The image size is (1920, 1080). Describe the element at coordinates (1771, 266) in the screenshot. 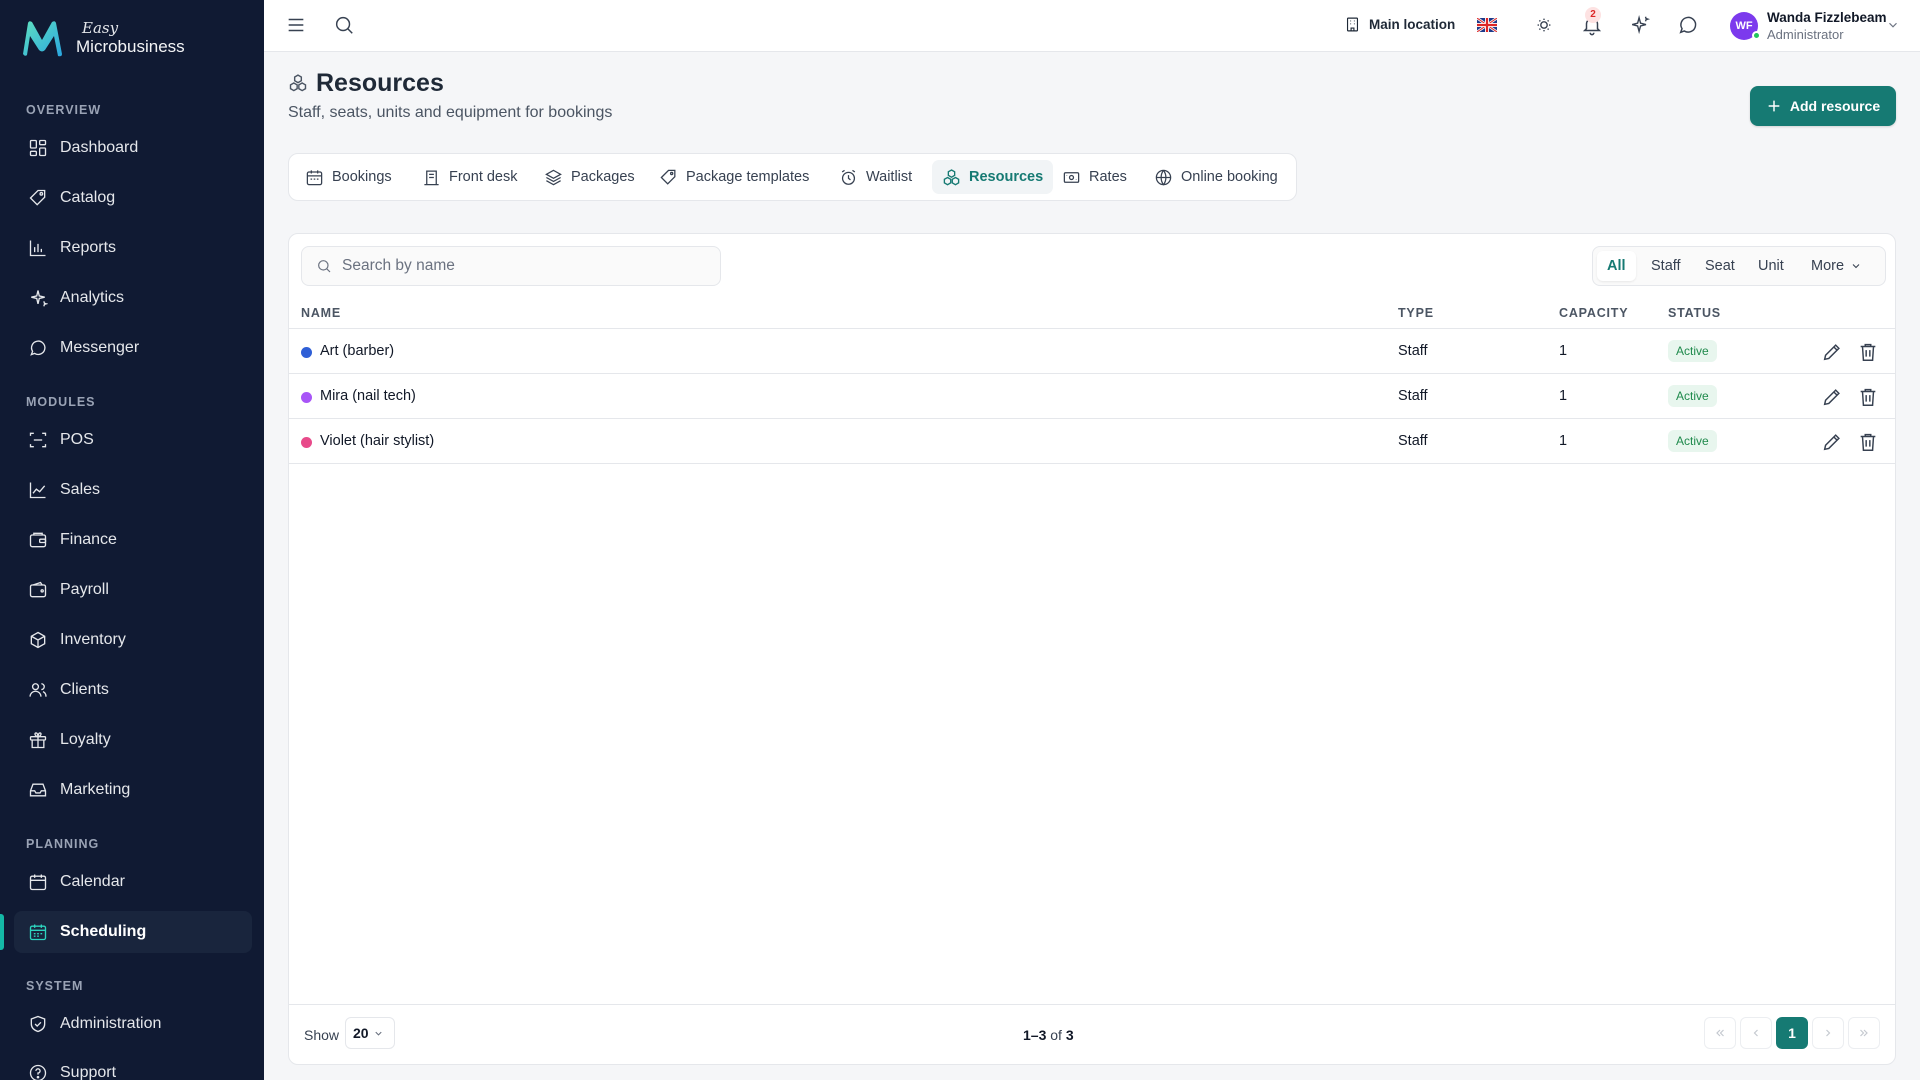

I see `filter-unit: Unit` at that location.